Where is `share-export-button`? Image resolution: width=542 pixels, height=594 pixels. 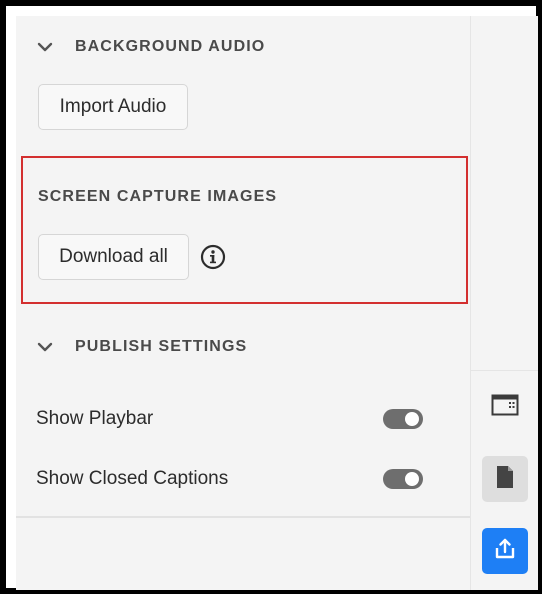 share-export-button is located at coordinates (505, 551).